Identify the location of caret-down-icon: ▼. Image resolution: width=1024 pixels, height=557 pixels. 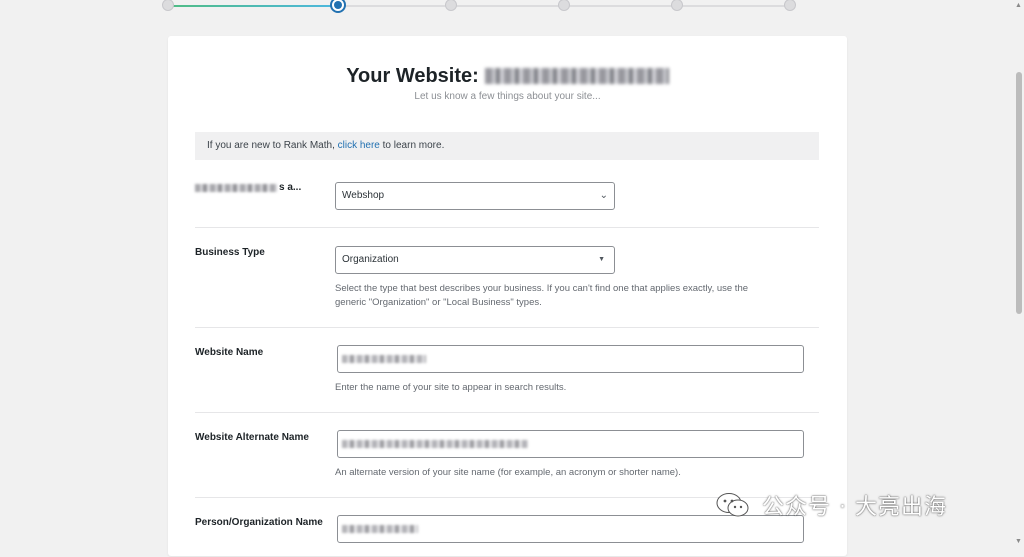
(601, 259).